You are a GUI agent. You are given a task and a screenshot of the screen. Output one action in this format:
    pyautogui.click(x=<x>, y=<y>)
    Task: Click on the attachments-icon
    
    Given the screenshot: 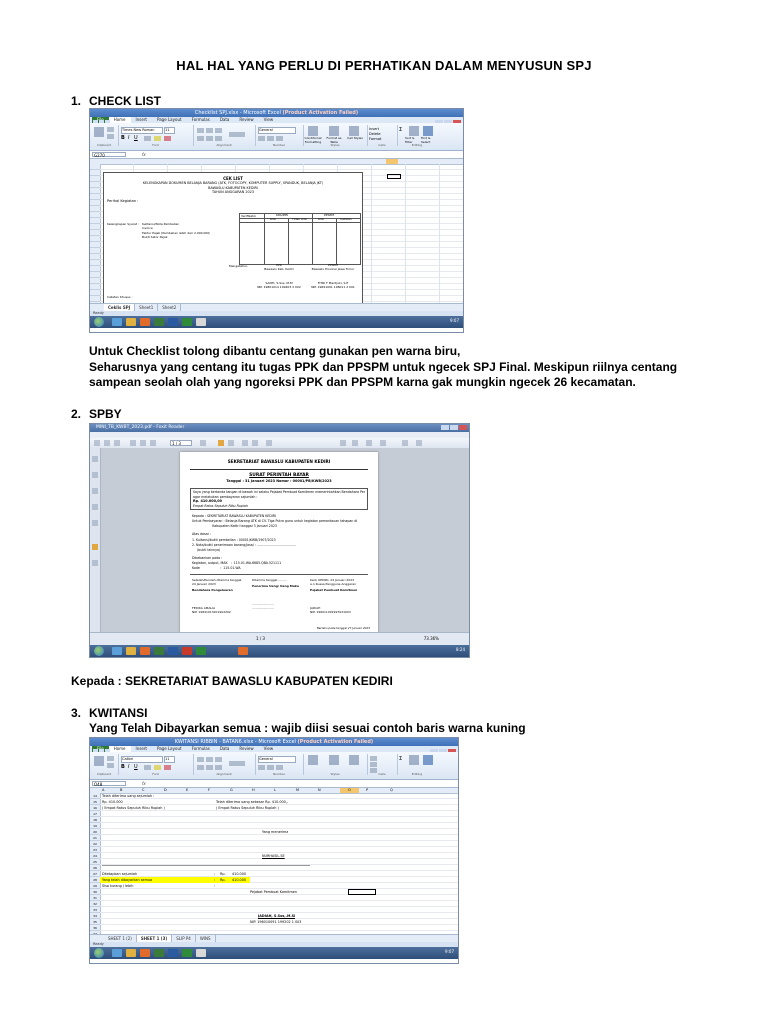 What is the action you would take?
    pyautogui.click(x=95, y=507)
    